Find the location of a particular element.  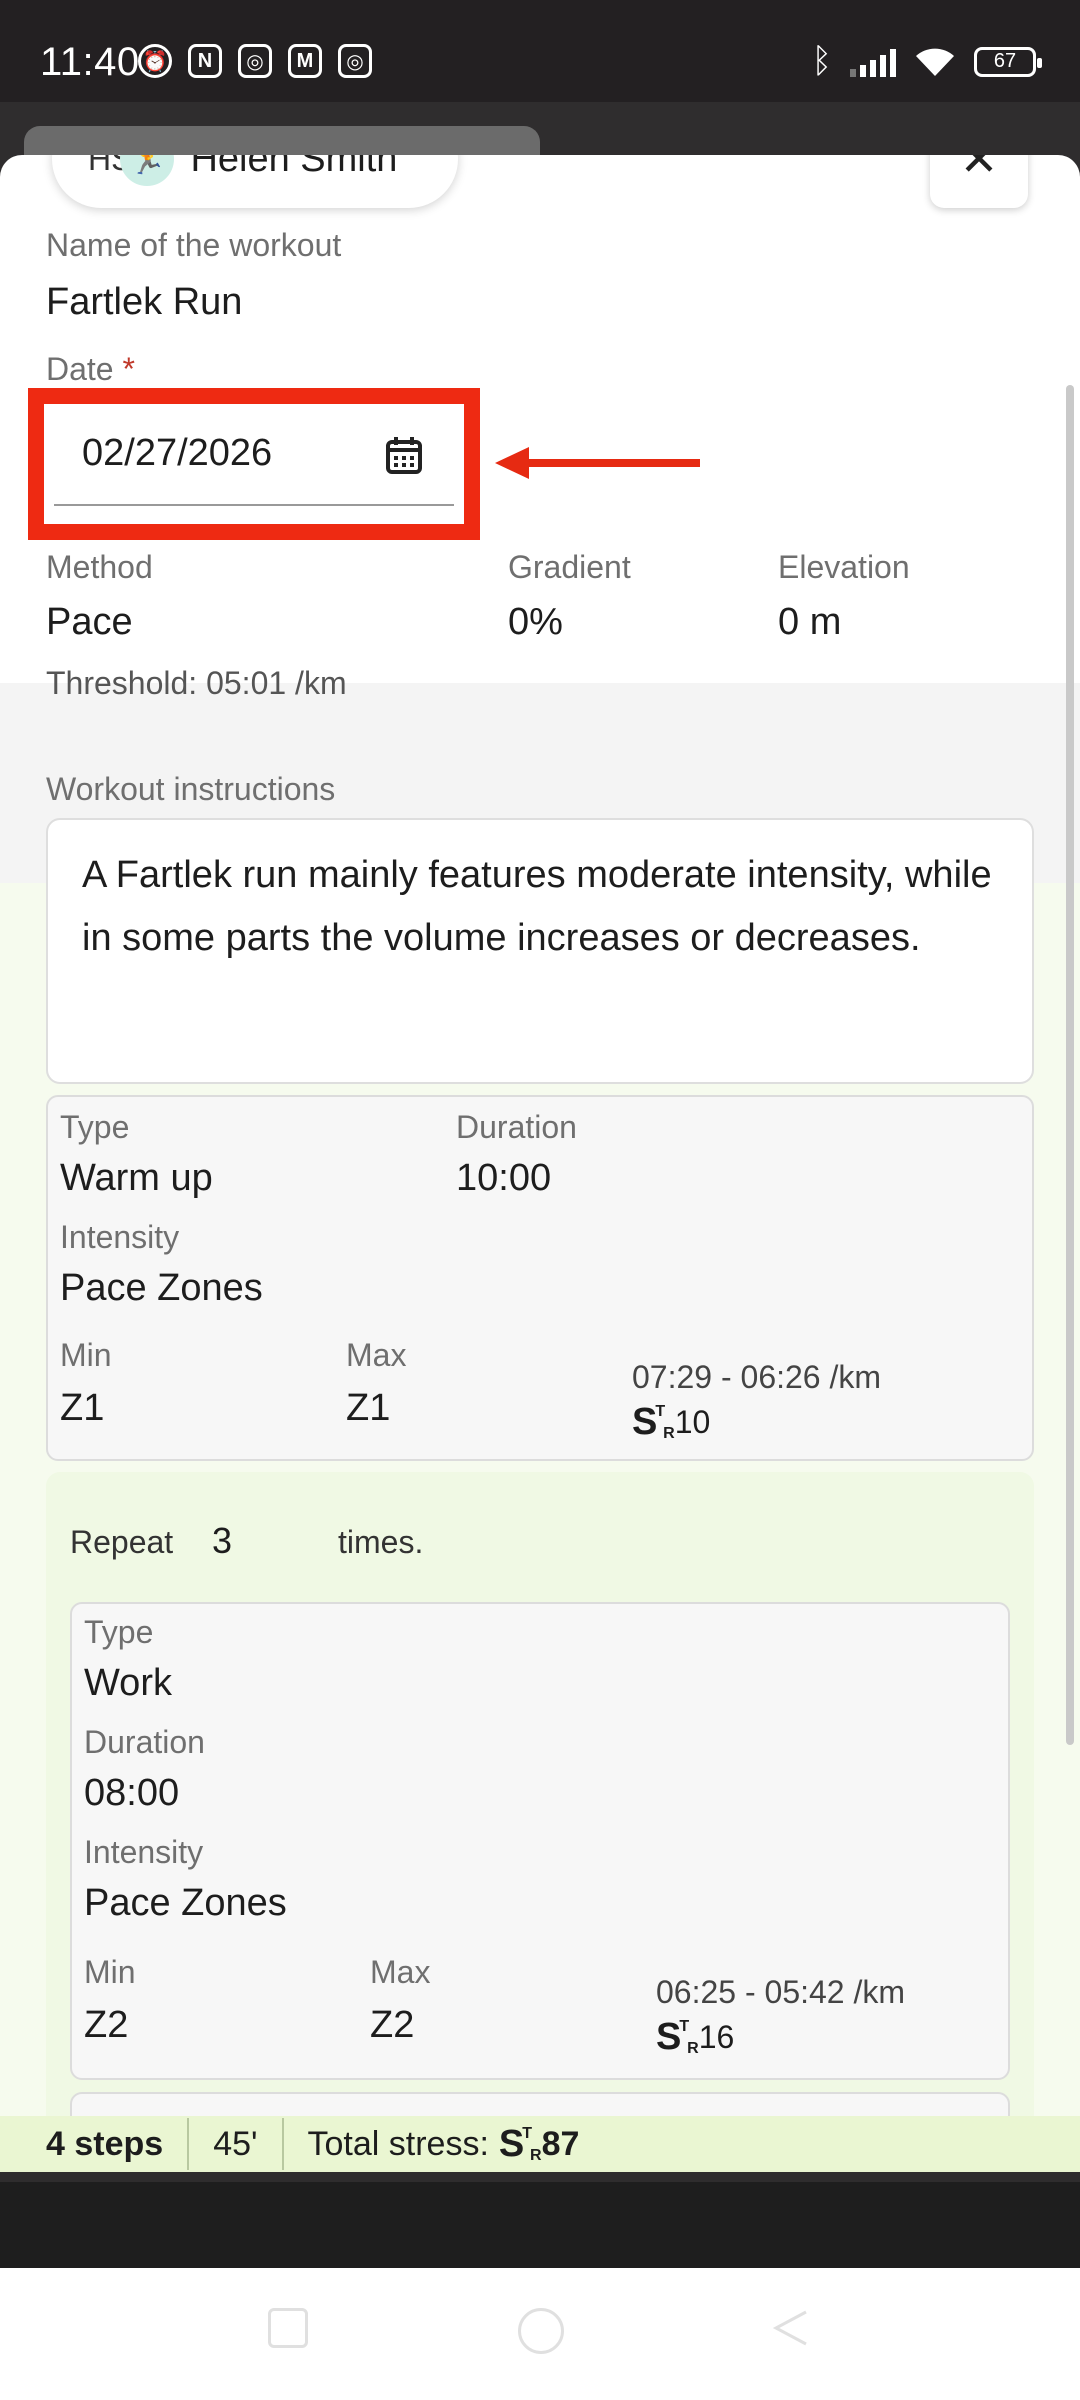

steps-count: 4 steps is located at coordinates (105, 2143).